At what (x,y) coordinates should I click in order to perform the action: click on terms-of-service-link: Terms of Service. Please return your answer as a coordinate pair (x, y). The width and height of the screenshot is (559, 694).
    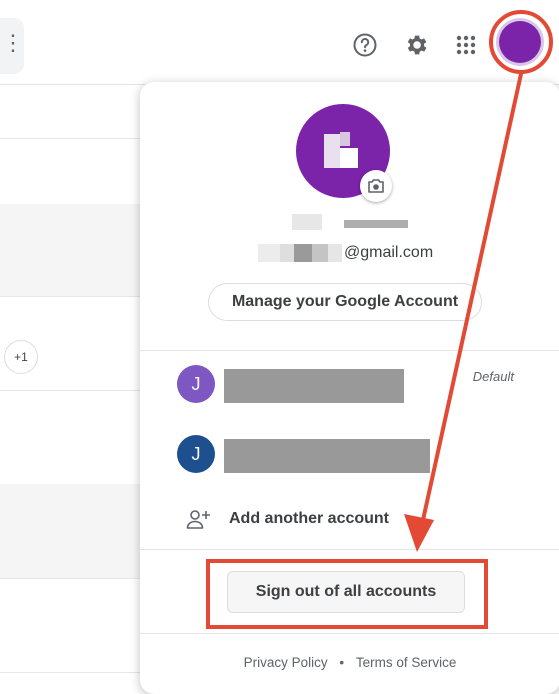
    Looking at the image, I should click on (406, 662).